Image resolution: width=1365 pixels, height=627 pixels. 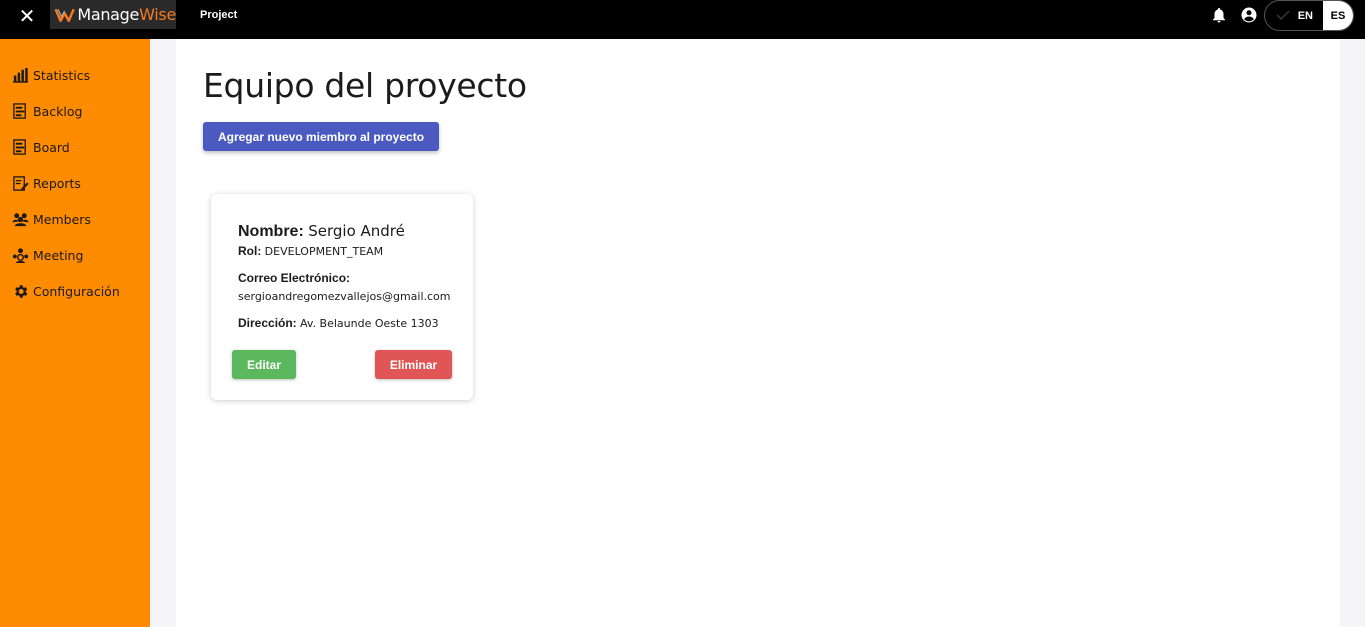 I want to click on sidebar-item-statistics: Statistics, so click(x=51, y=75).